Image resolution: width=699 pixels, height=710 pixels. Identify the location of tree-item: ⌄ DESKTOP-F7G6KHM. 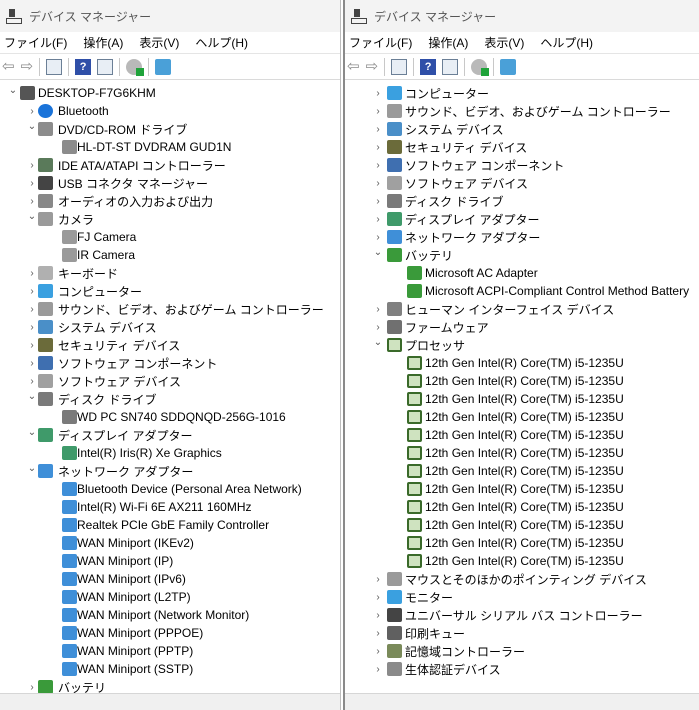
(170, 93).